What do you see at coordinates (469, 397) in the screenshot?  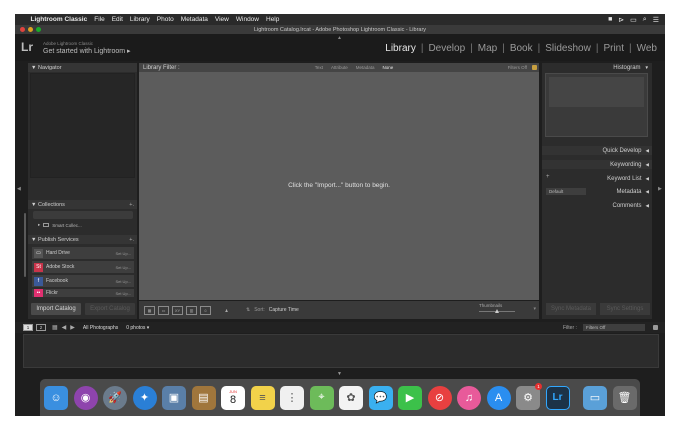 I see `itunes-icon: ♫` at bounding box center [469, 397].